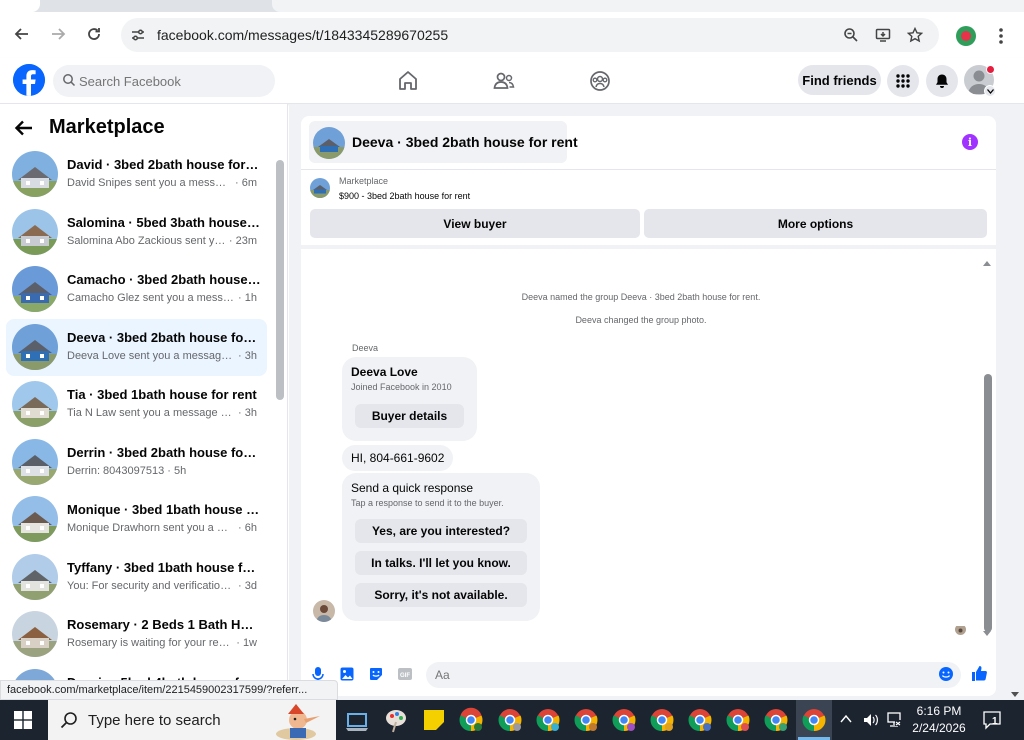 The height and width of the screenshot is (740, 1024). I want to click on quick-response-title: Send a quick response, so click(412, 488).